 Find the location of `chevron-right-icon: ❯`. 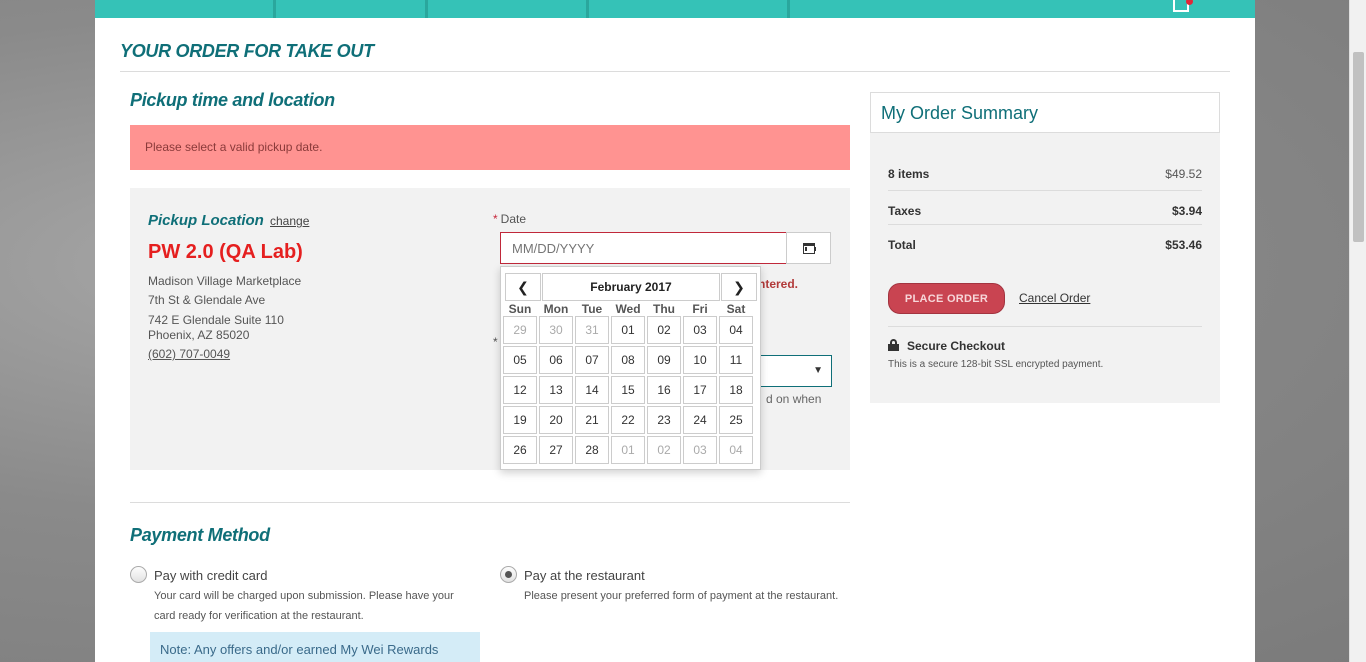

chevron-right-icon: ❯ is located at coordinates (739, 286).